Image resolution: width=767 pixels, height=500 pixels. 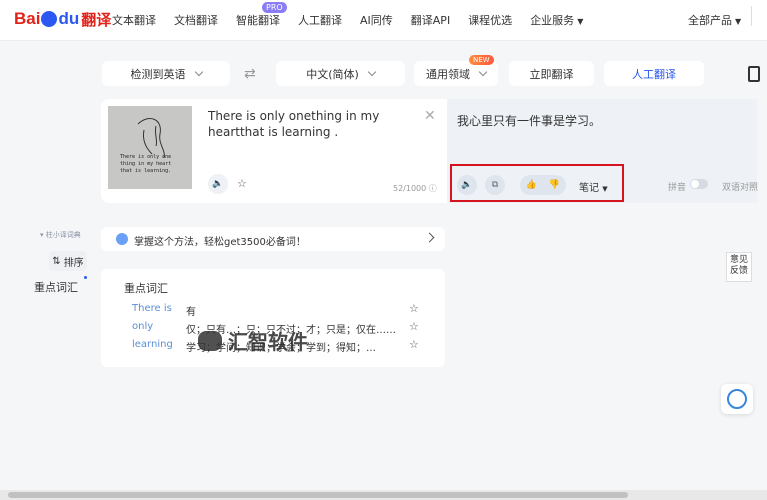 I want to click on watermark: 汇智软件, so click(x=253, y=340).